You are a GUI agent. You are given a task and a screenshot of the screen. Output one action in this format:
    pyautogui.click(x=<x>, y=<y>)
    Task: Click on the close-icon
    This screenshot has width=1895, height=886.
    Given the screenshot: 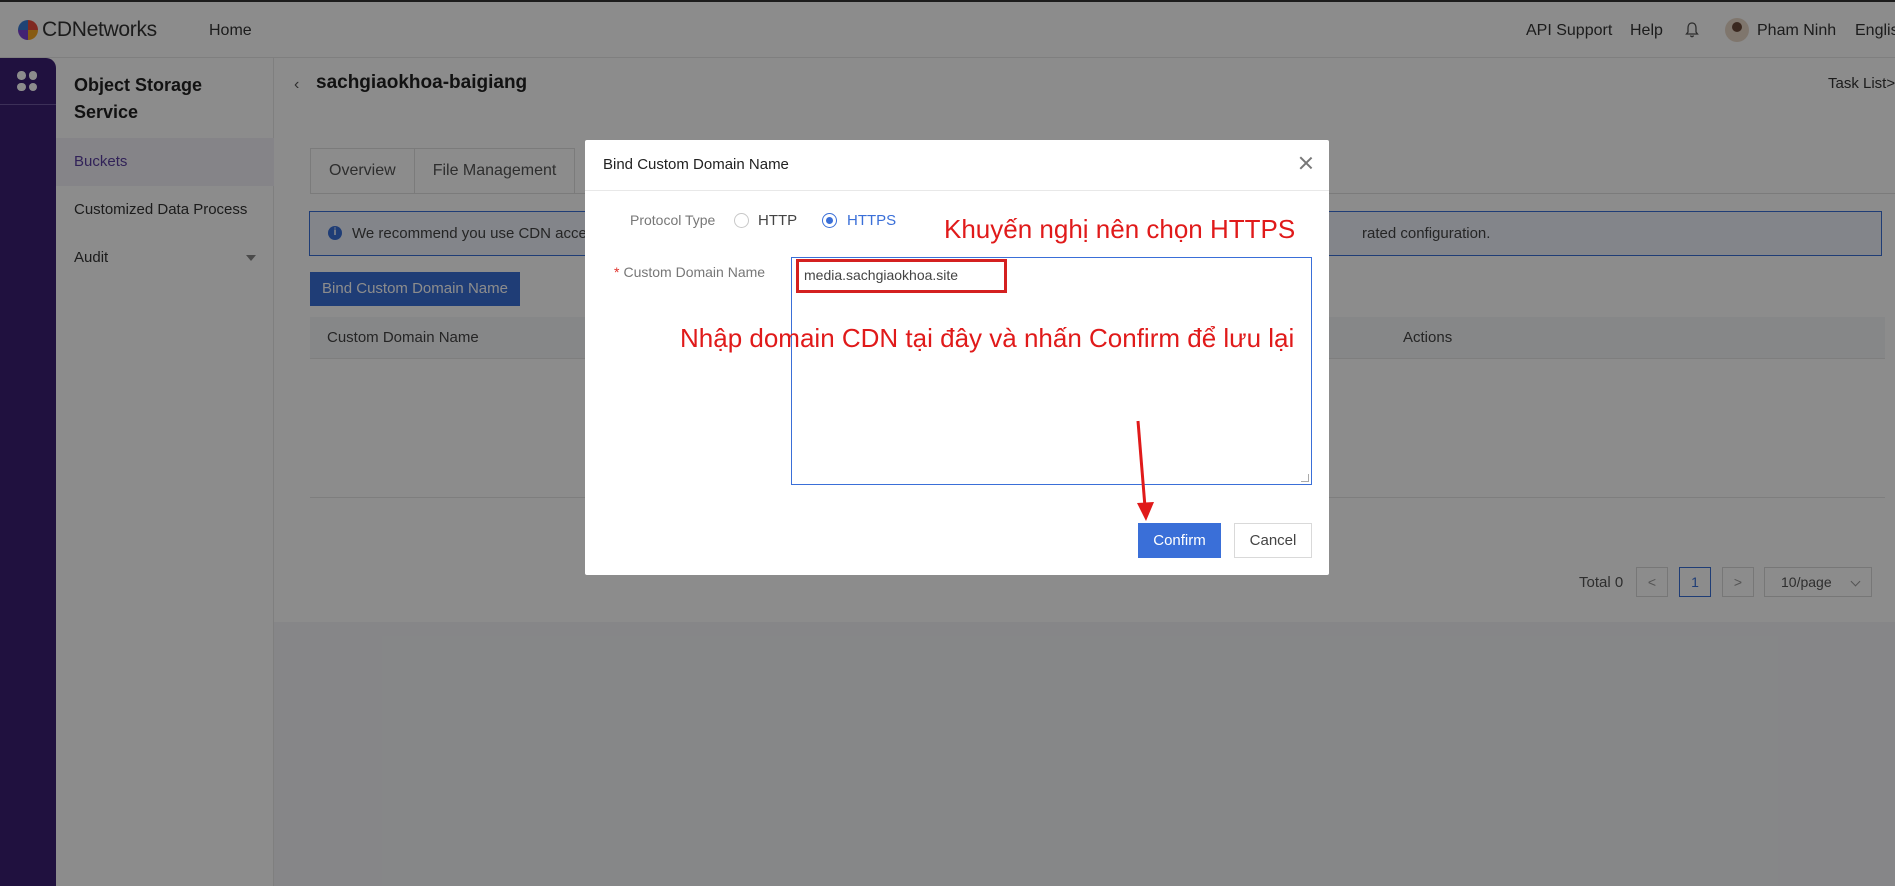 What is the action you would take?
    pyautogui.click(x=1306, y=163)
    